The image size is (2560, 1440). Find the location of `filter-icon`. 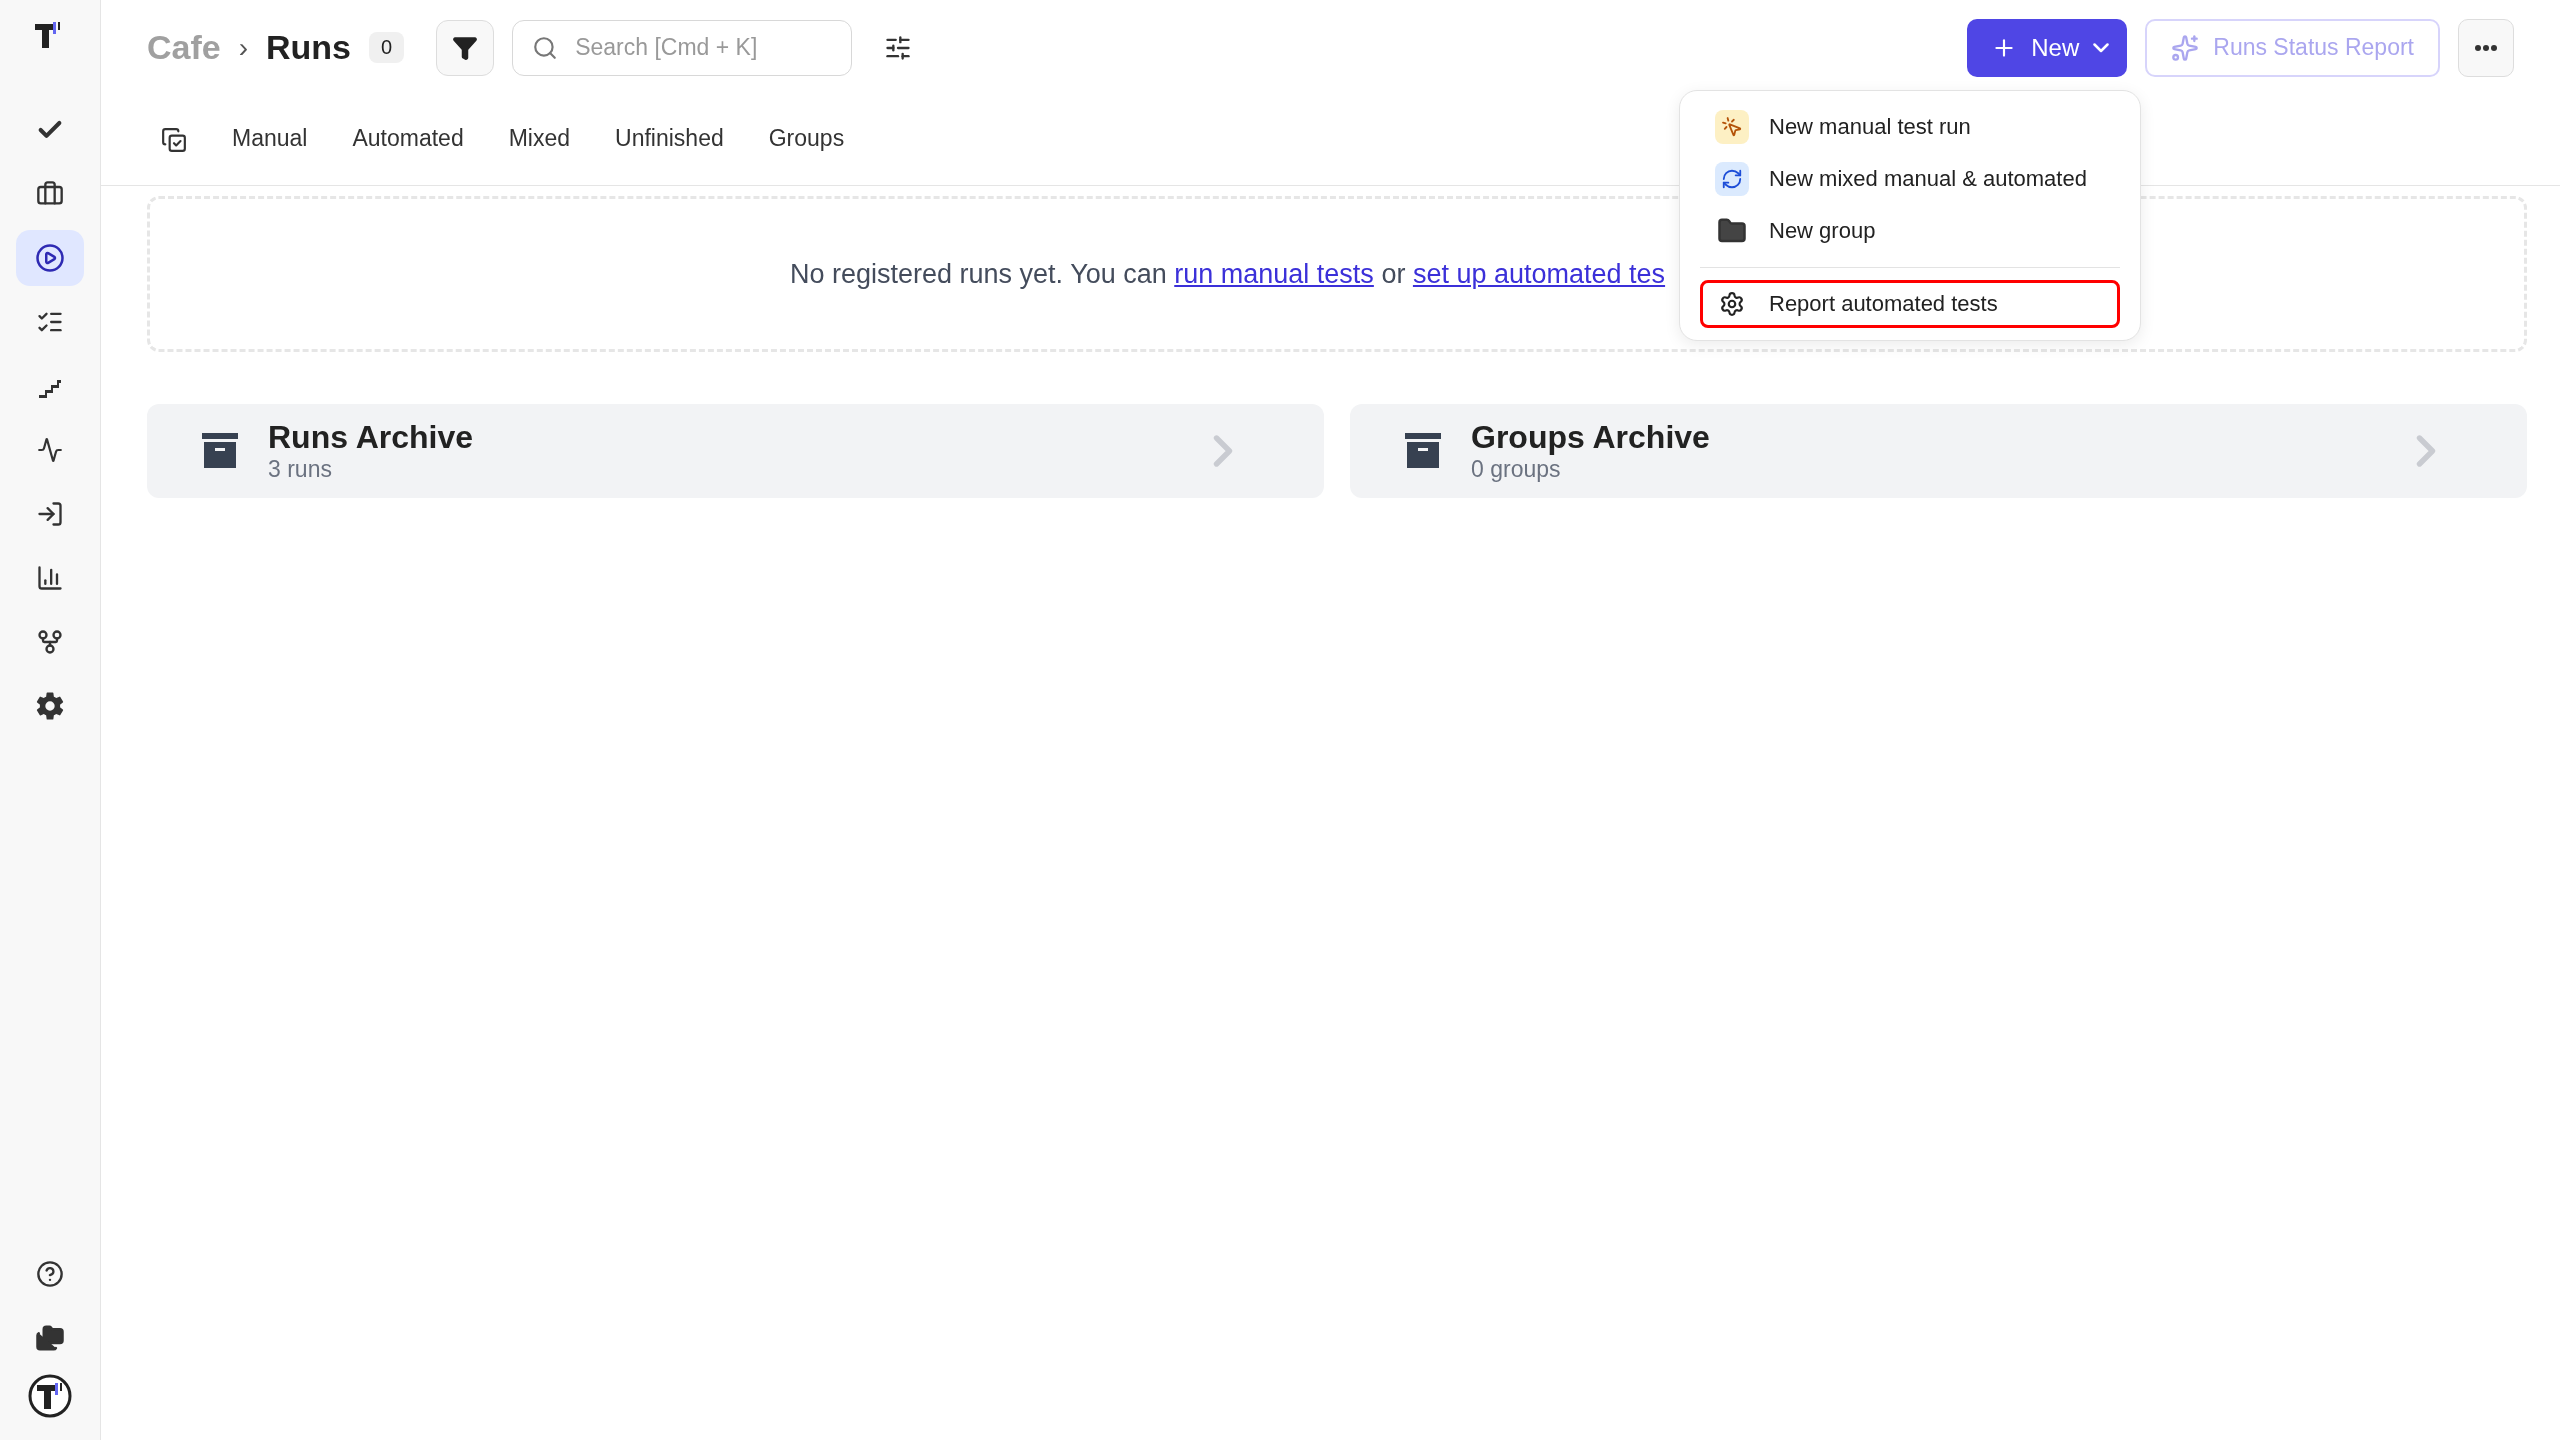

filter-icon is located at coordinates (465, 47).